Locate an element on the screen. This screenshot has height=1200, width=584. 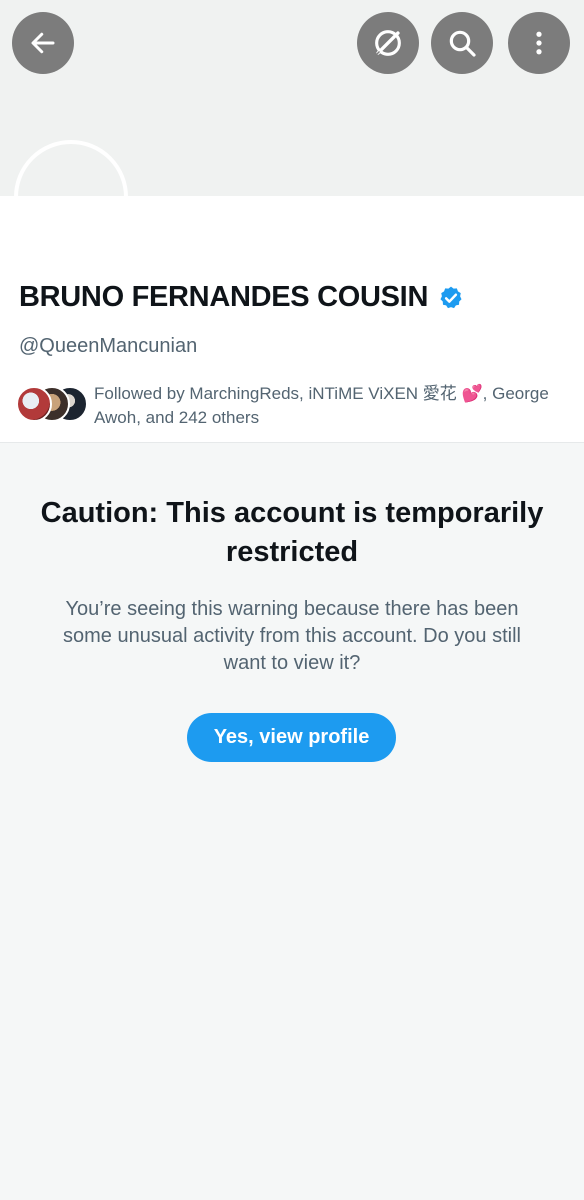
search-icon is located at coordinates (462, 43).